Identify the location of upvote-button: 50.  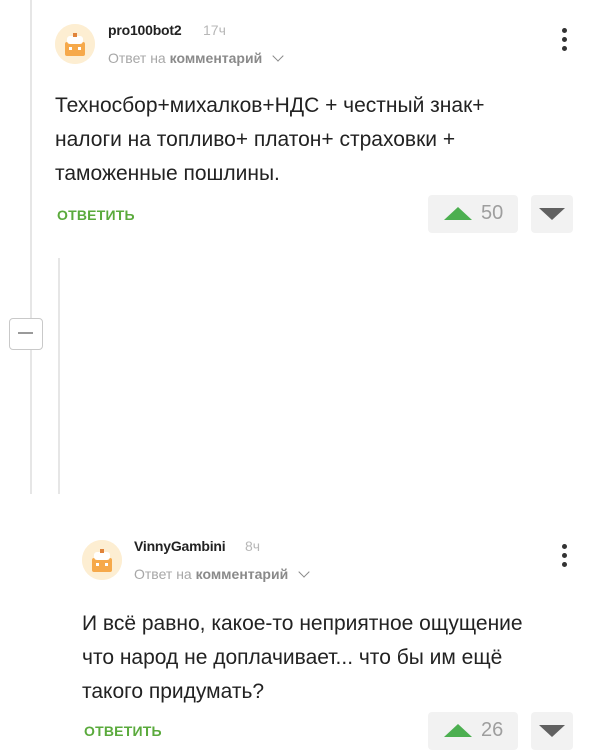
(473, 214).